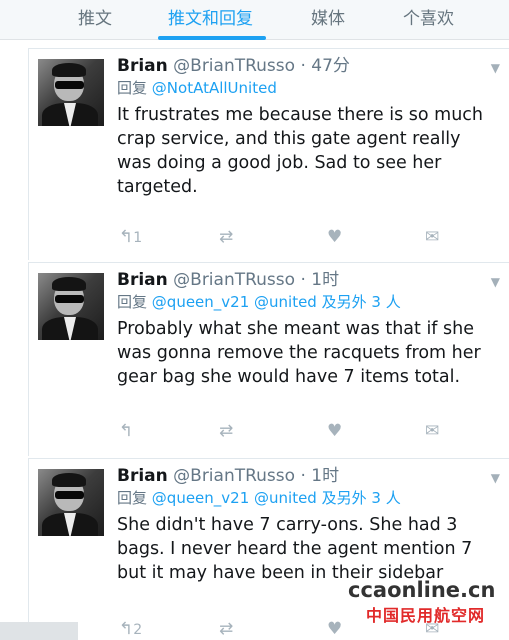  I want to click on watermark-site: ccaonline.cn, so click(422, 590).